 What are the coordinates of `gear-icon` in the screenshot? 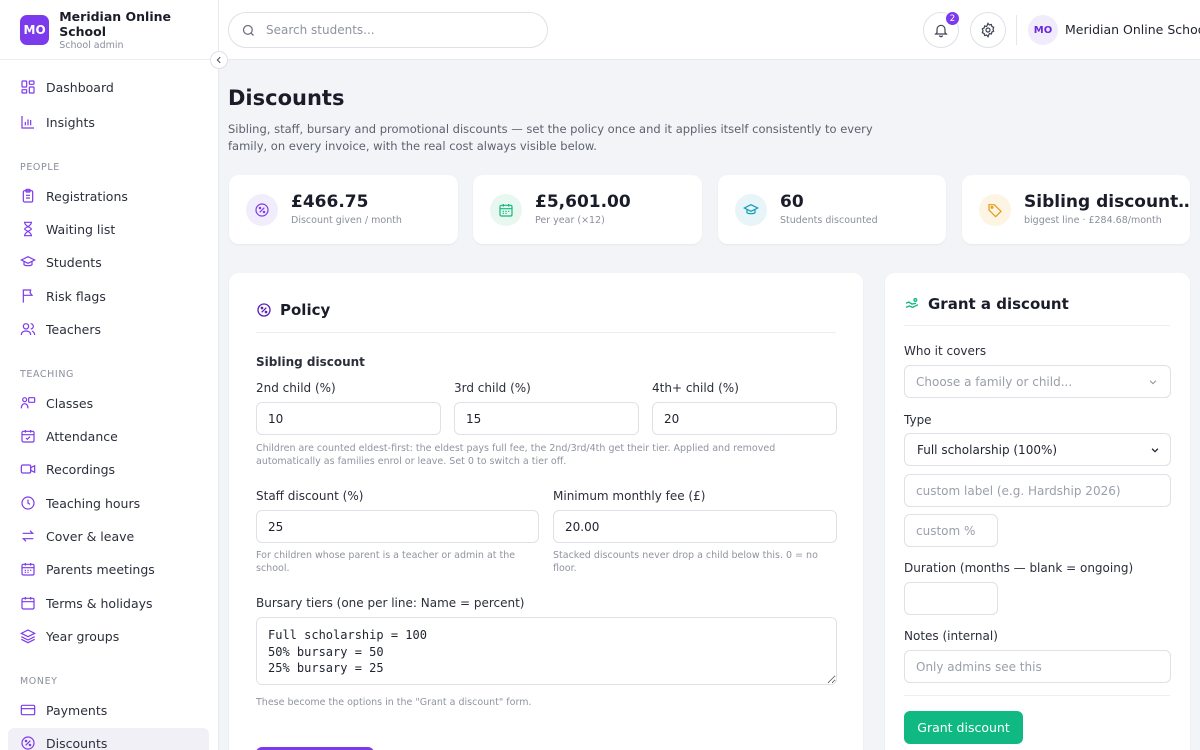 It's located at (988, 30).